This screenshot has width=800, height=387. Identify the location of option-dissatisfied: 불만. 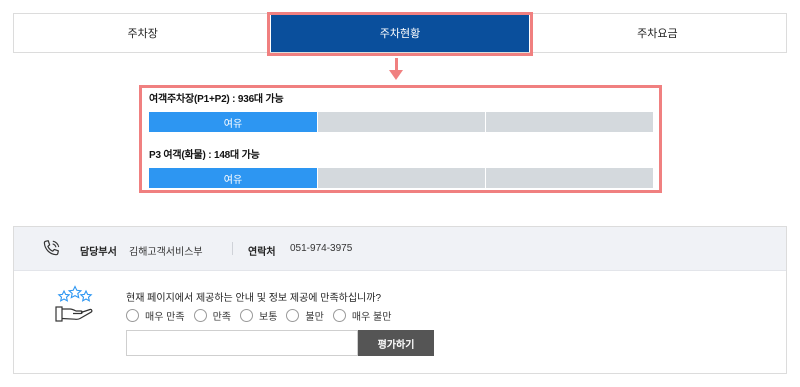
(305, 315).